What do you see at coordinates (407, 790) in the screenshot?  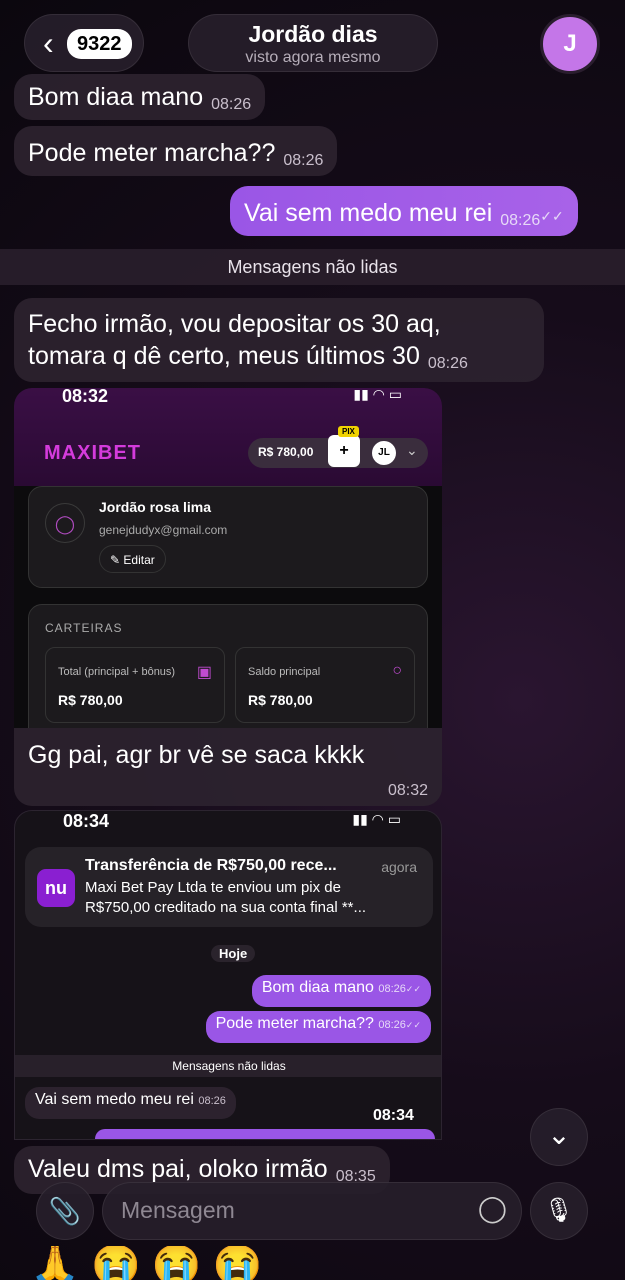 I see `message-time: 08:32` at bounding box center [407, 790].